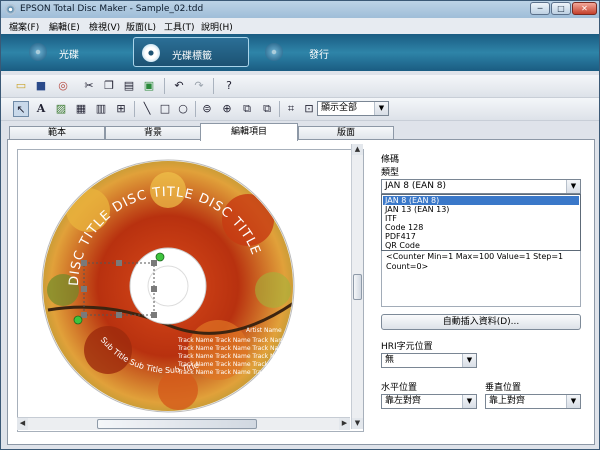 The width and height of the screenshot is (600, 450). What do you see at coordinates (129, 86) in the screenshot?
I see `paste-icon: ▤` at bounding box center [129, 86].